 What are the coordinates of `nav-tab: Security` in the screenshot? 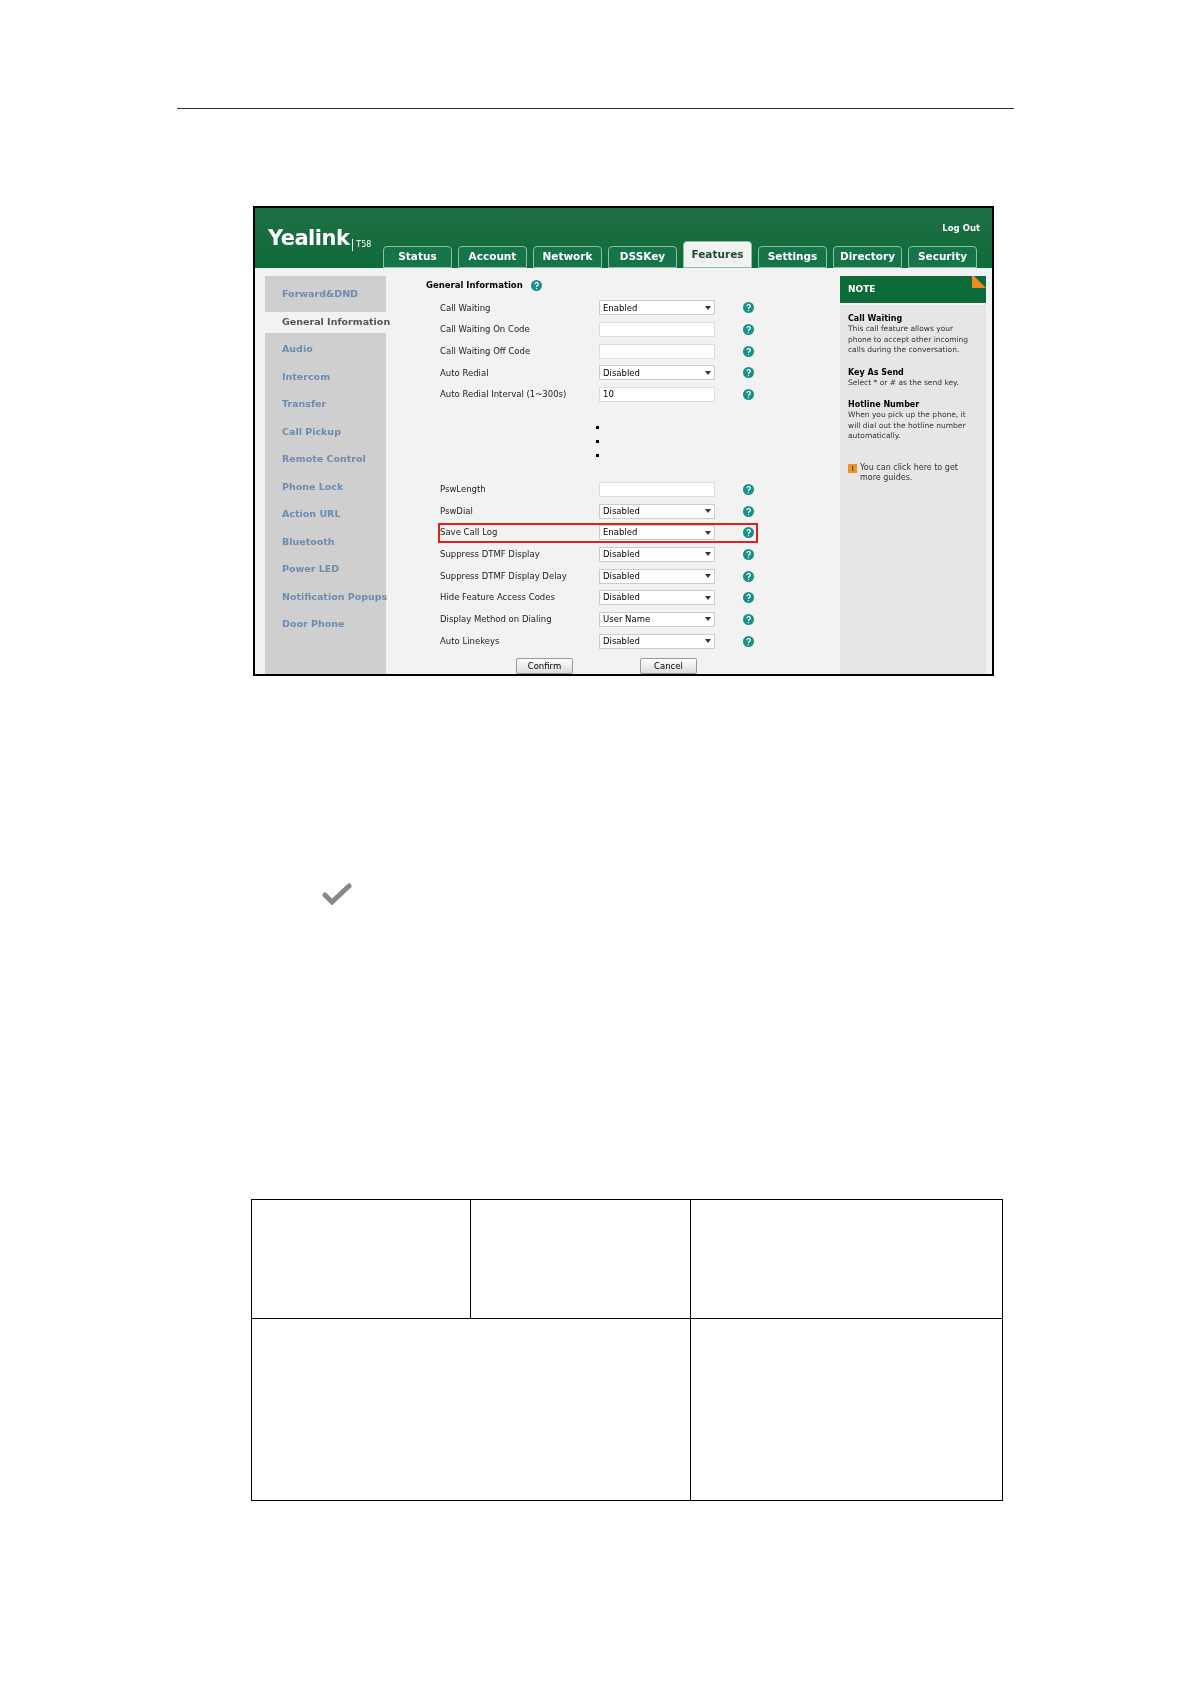 It's located at (942, 257).